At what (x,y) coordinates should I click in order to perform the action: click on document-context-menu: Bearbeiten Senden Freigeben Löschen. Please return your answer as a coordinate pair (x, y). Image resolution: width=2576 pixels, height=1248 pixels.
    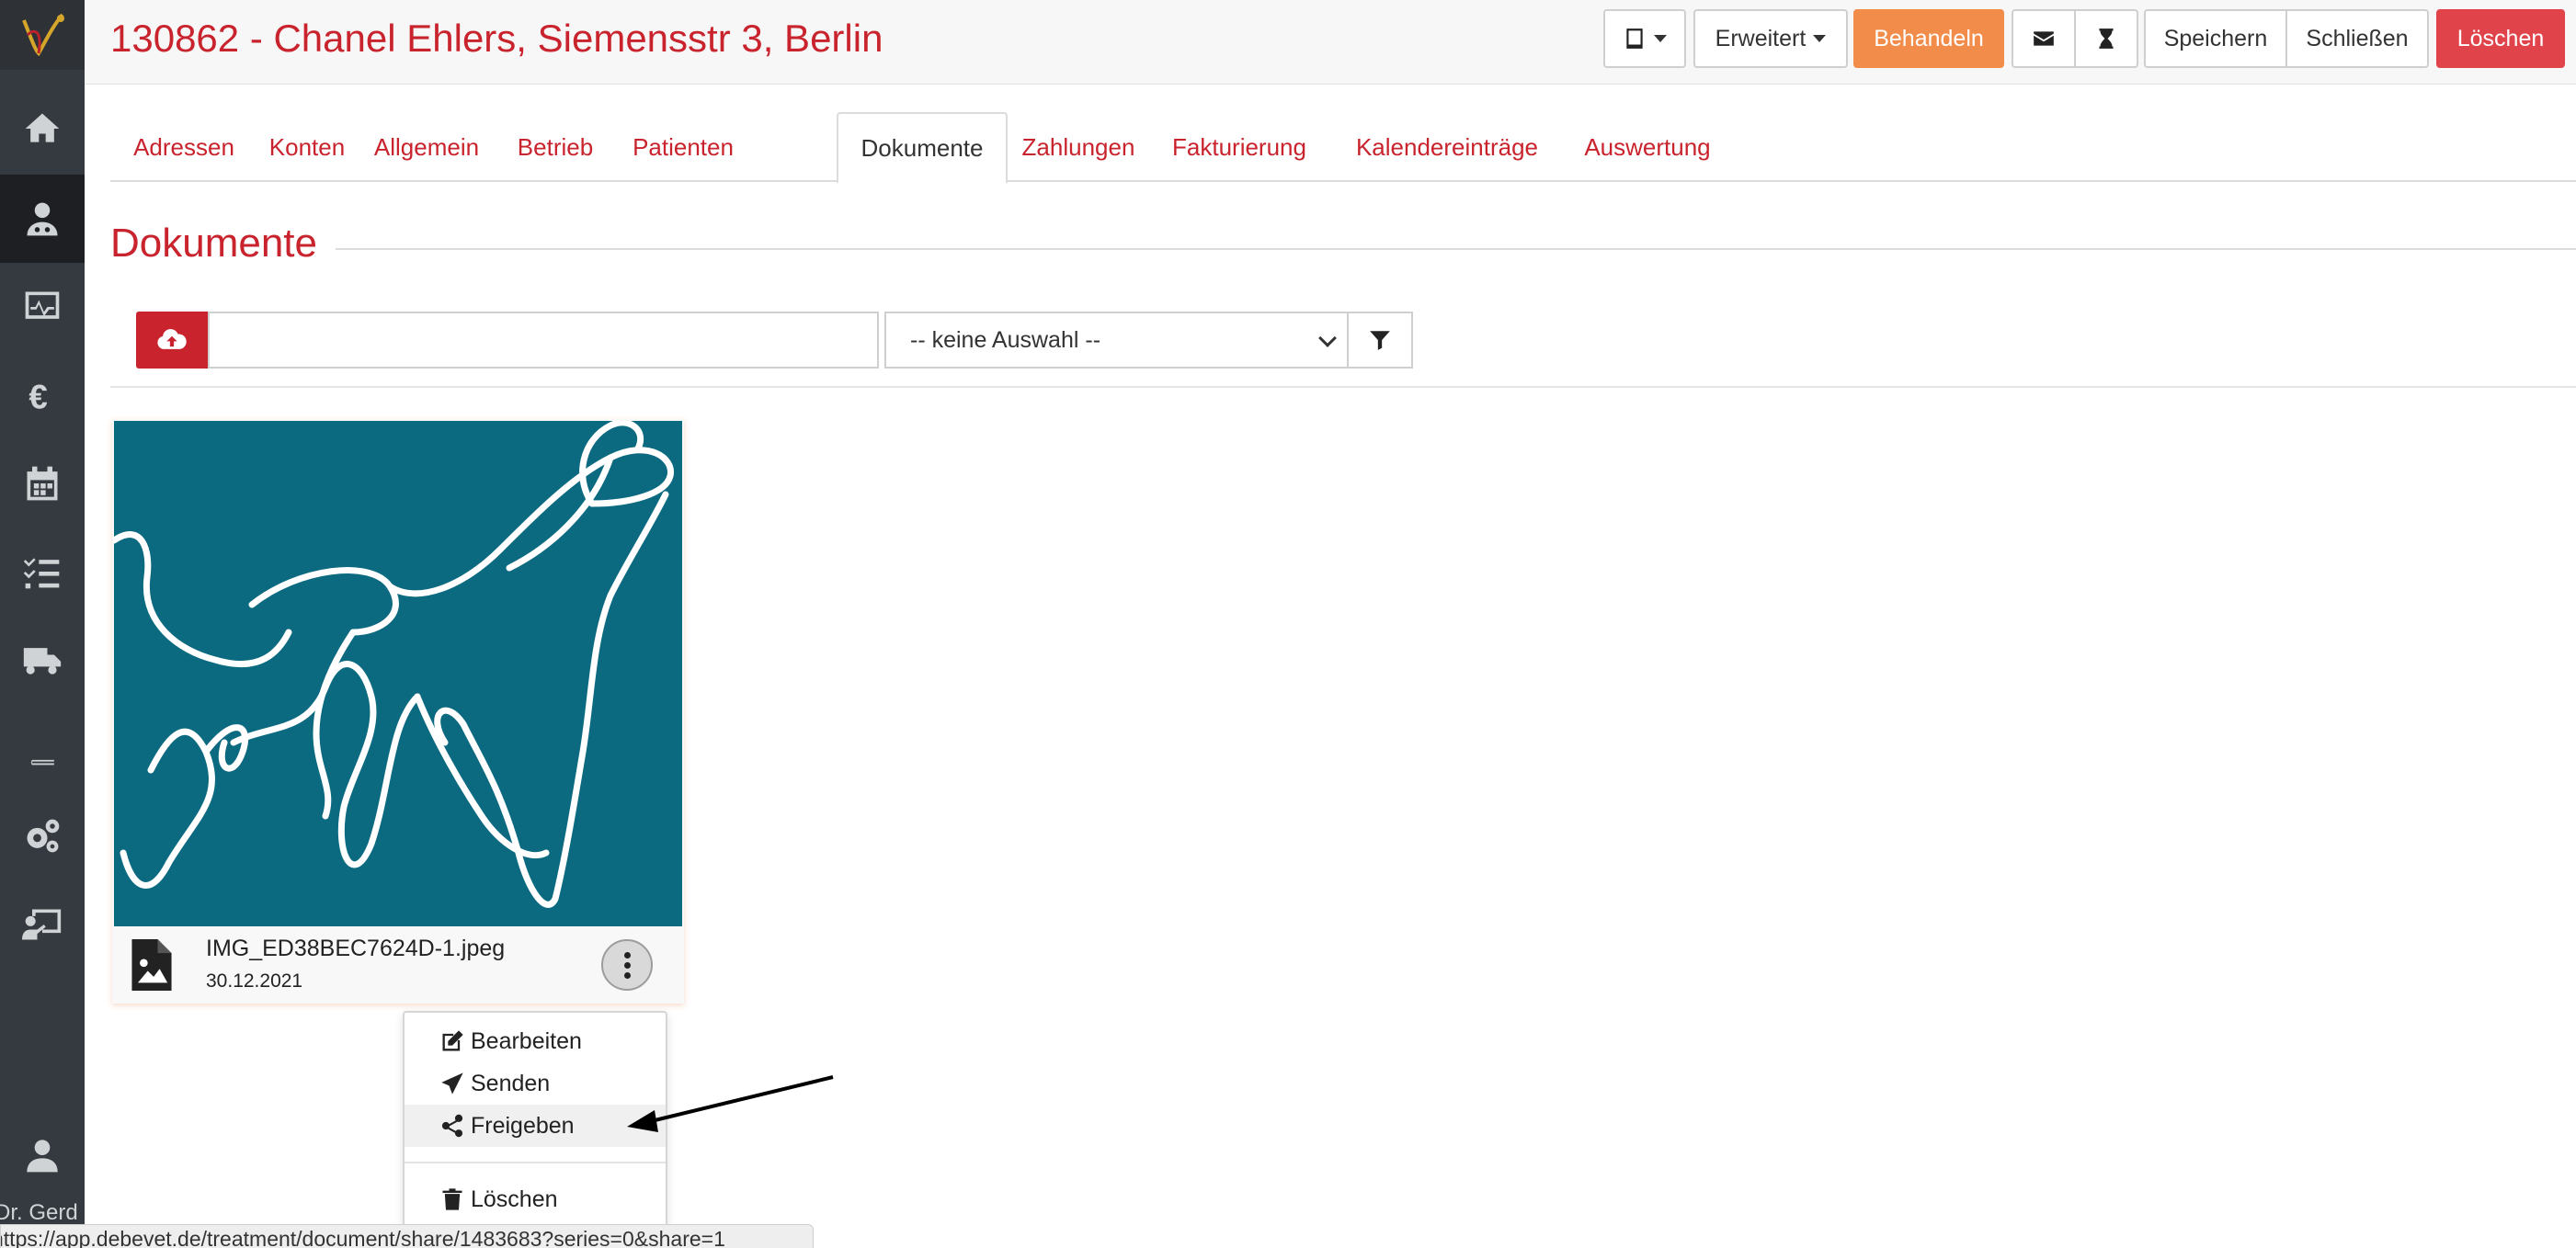
    Looking at the image, I should click on (535, 1129).